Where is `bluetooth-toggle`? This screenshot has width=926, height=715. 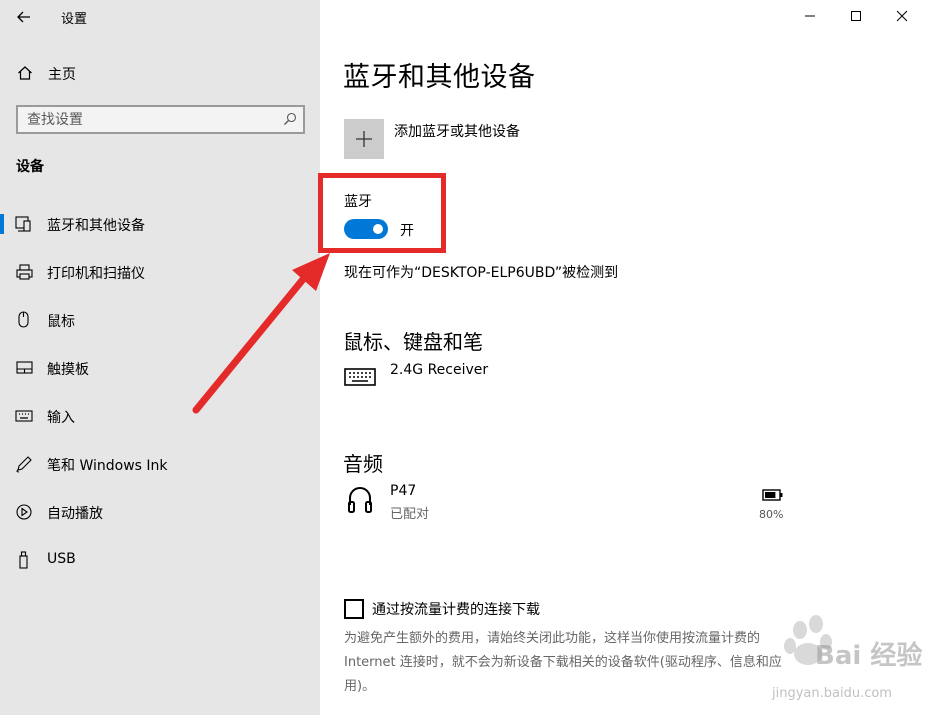 bluetooth-toggle is located at coordinates (366, 229).